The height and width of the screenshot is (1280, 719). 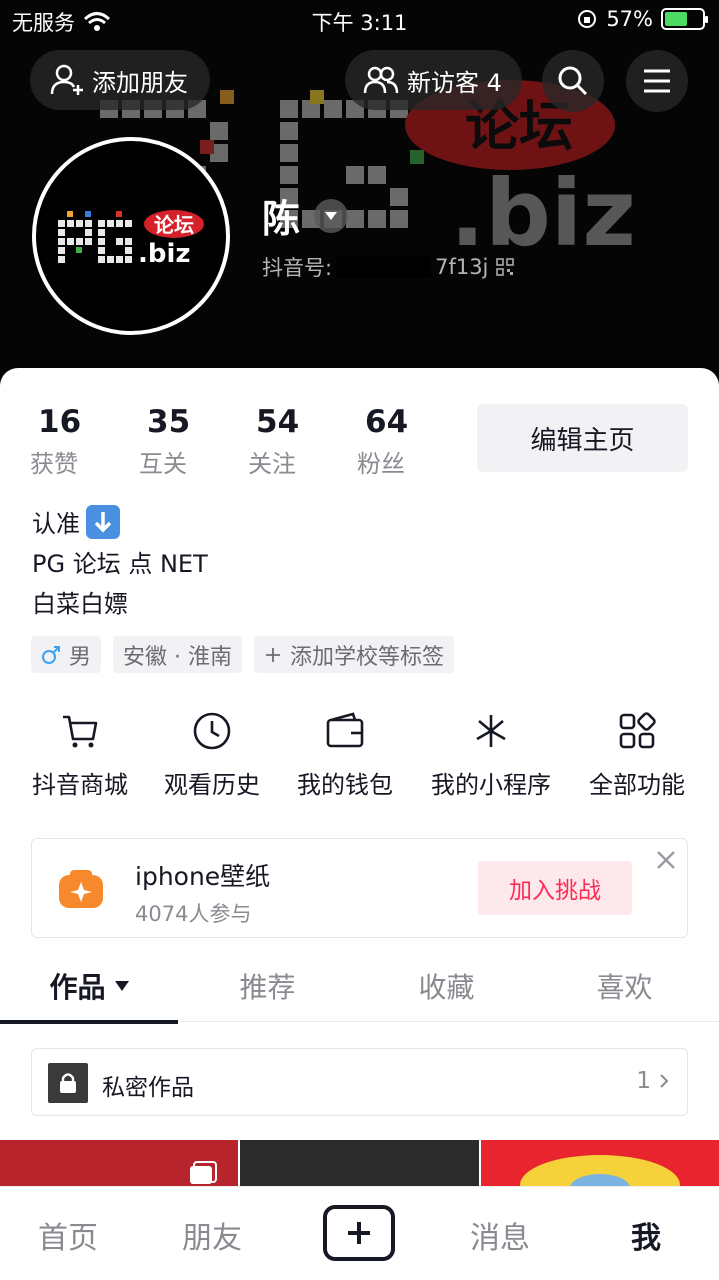 I want to click on account-switch-button, so click(x=331, y=215).